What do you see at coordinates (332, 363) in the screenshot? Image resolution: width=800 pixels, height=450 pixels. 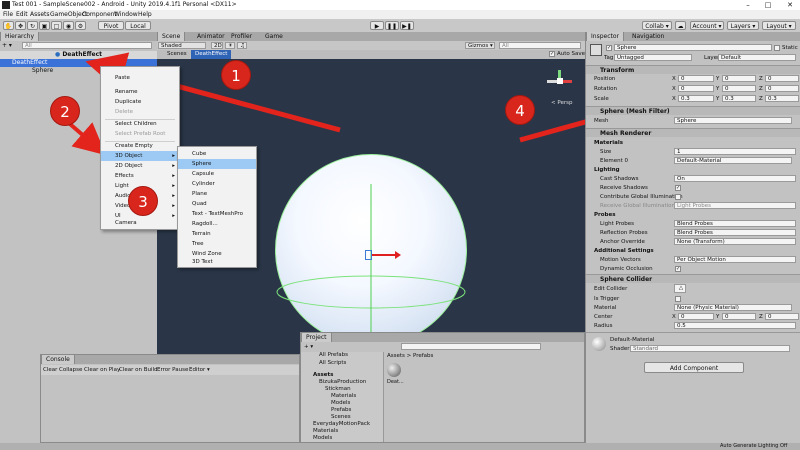 I see `favorite-all-scripts: All Scripts` at bounding box center [332, 363].